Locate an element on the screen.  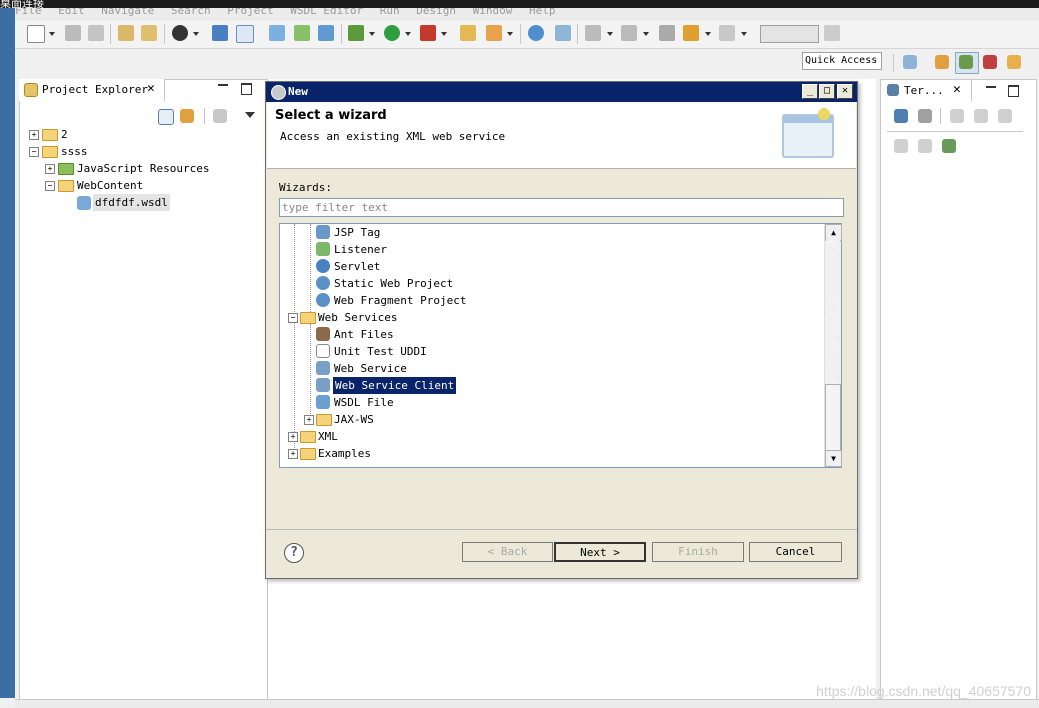
user-icon is located at coordinates (180, 33).